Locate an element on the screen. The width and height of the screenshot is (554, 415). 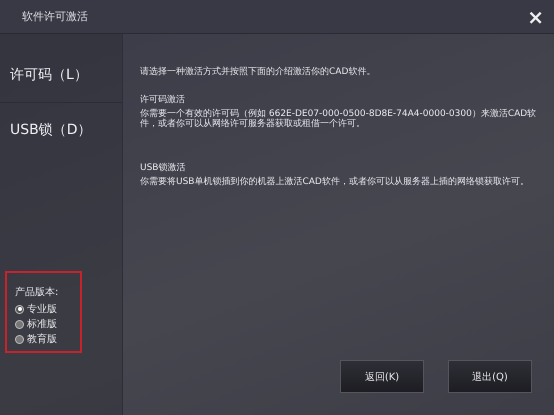
close-button: × is located at coordinates (535, 16).